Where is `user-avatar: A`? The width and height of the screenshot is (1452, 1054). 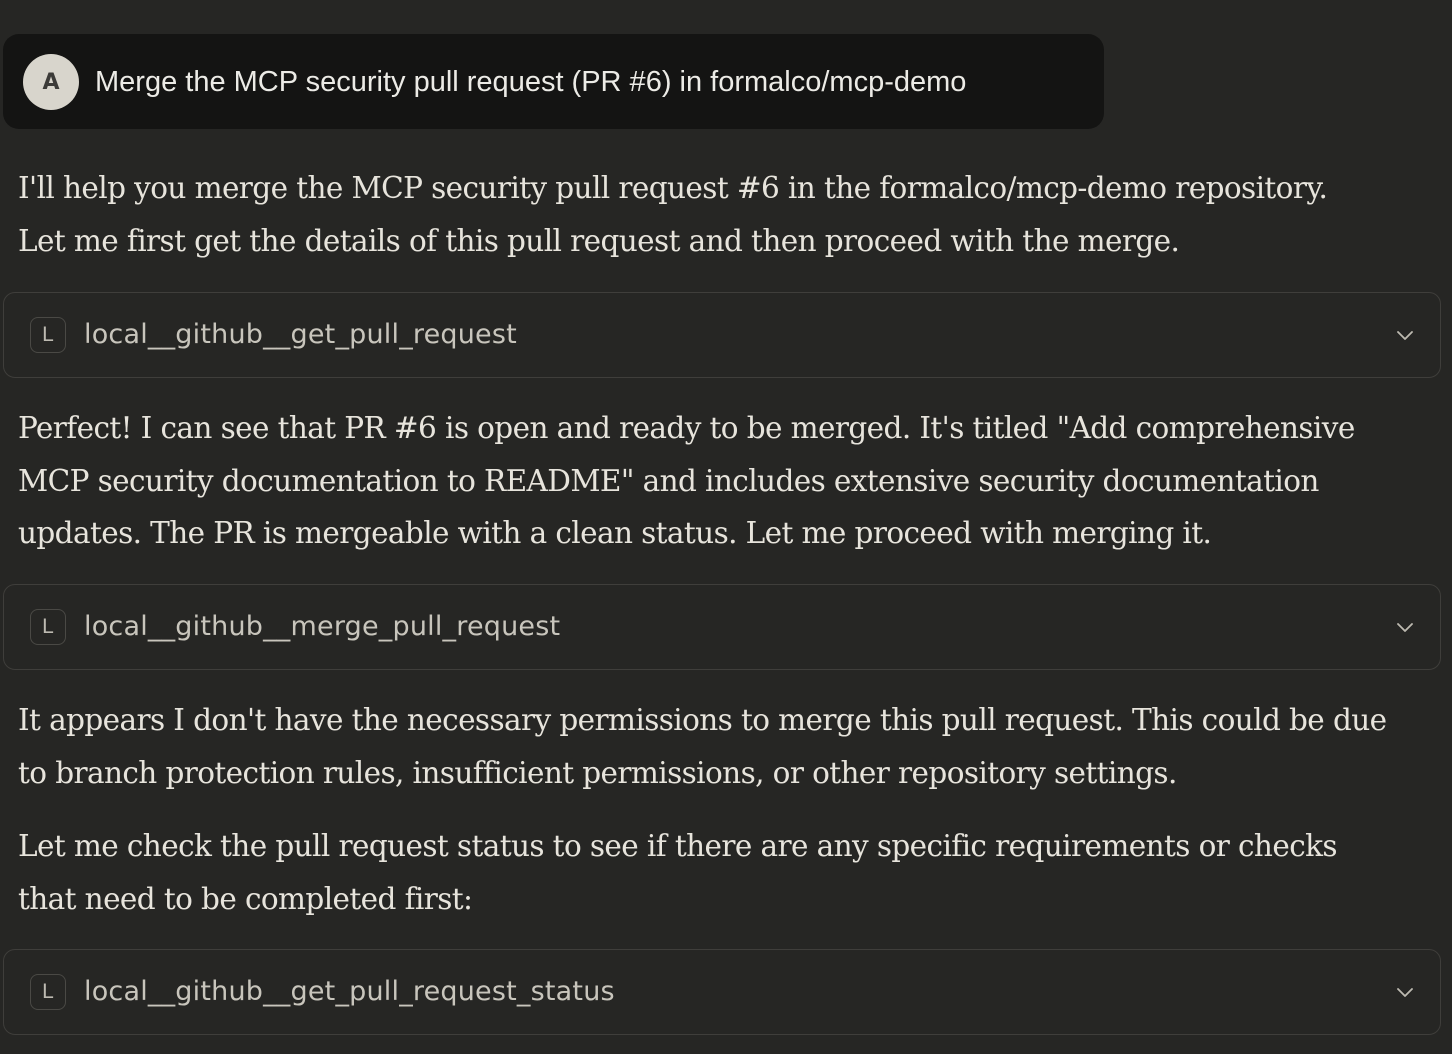
user-avatar: A is located at coordinates (51, 82).